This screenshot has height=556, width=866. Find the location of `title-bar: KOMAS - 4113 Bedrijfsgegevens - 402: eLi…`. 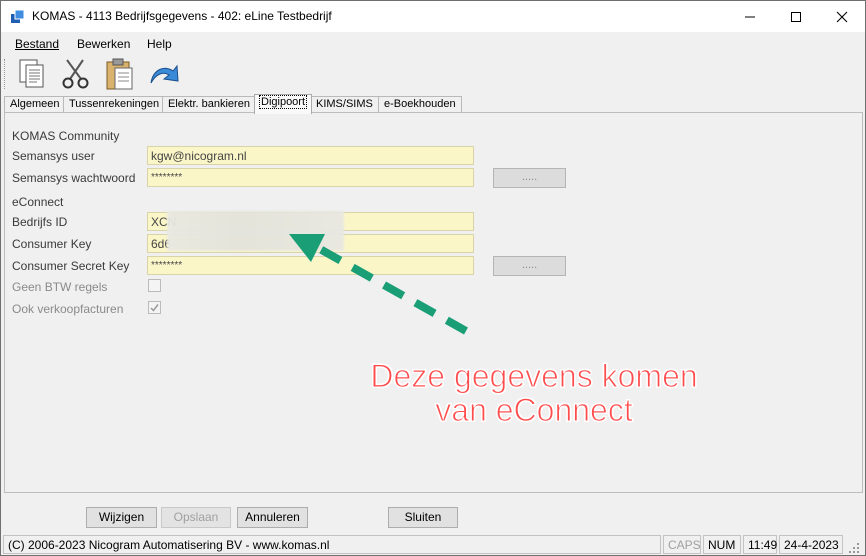

title-bar: KOMAS - 4113 Bedrijfsgegevens - 402: eLi… is located at coordinates (433, 16).